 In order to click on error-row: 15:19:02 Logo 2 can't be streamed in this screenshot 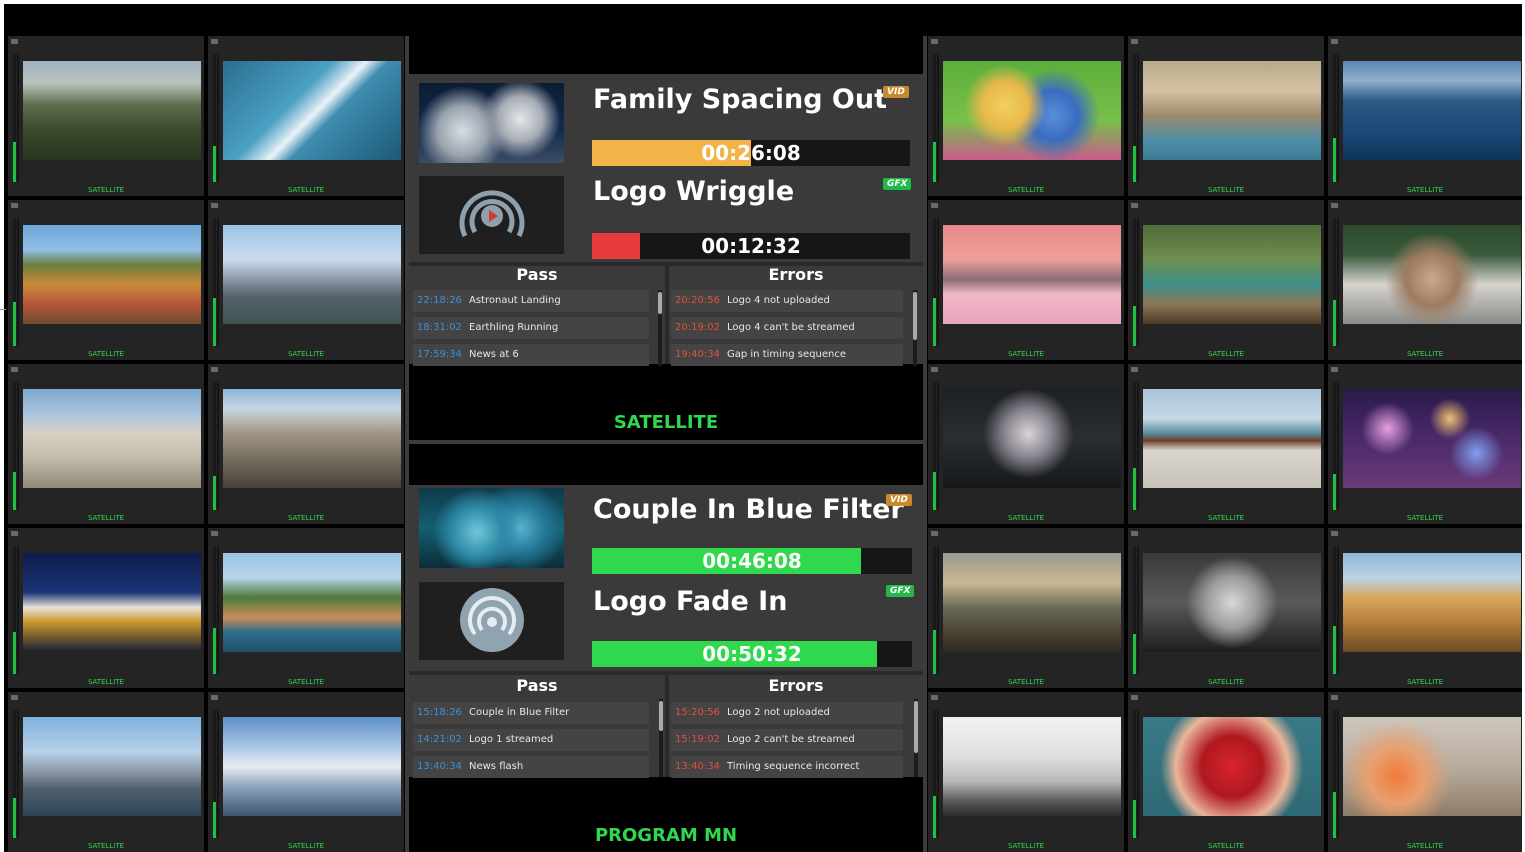, I will do `click(787, 740)`.